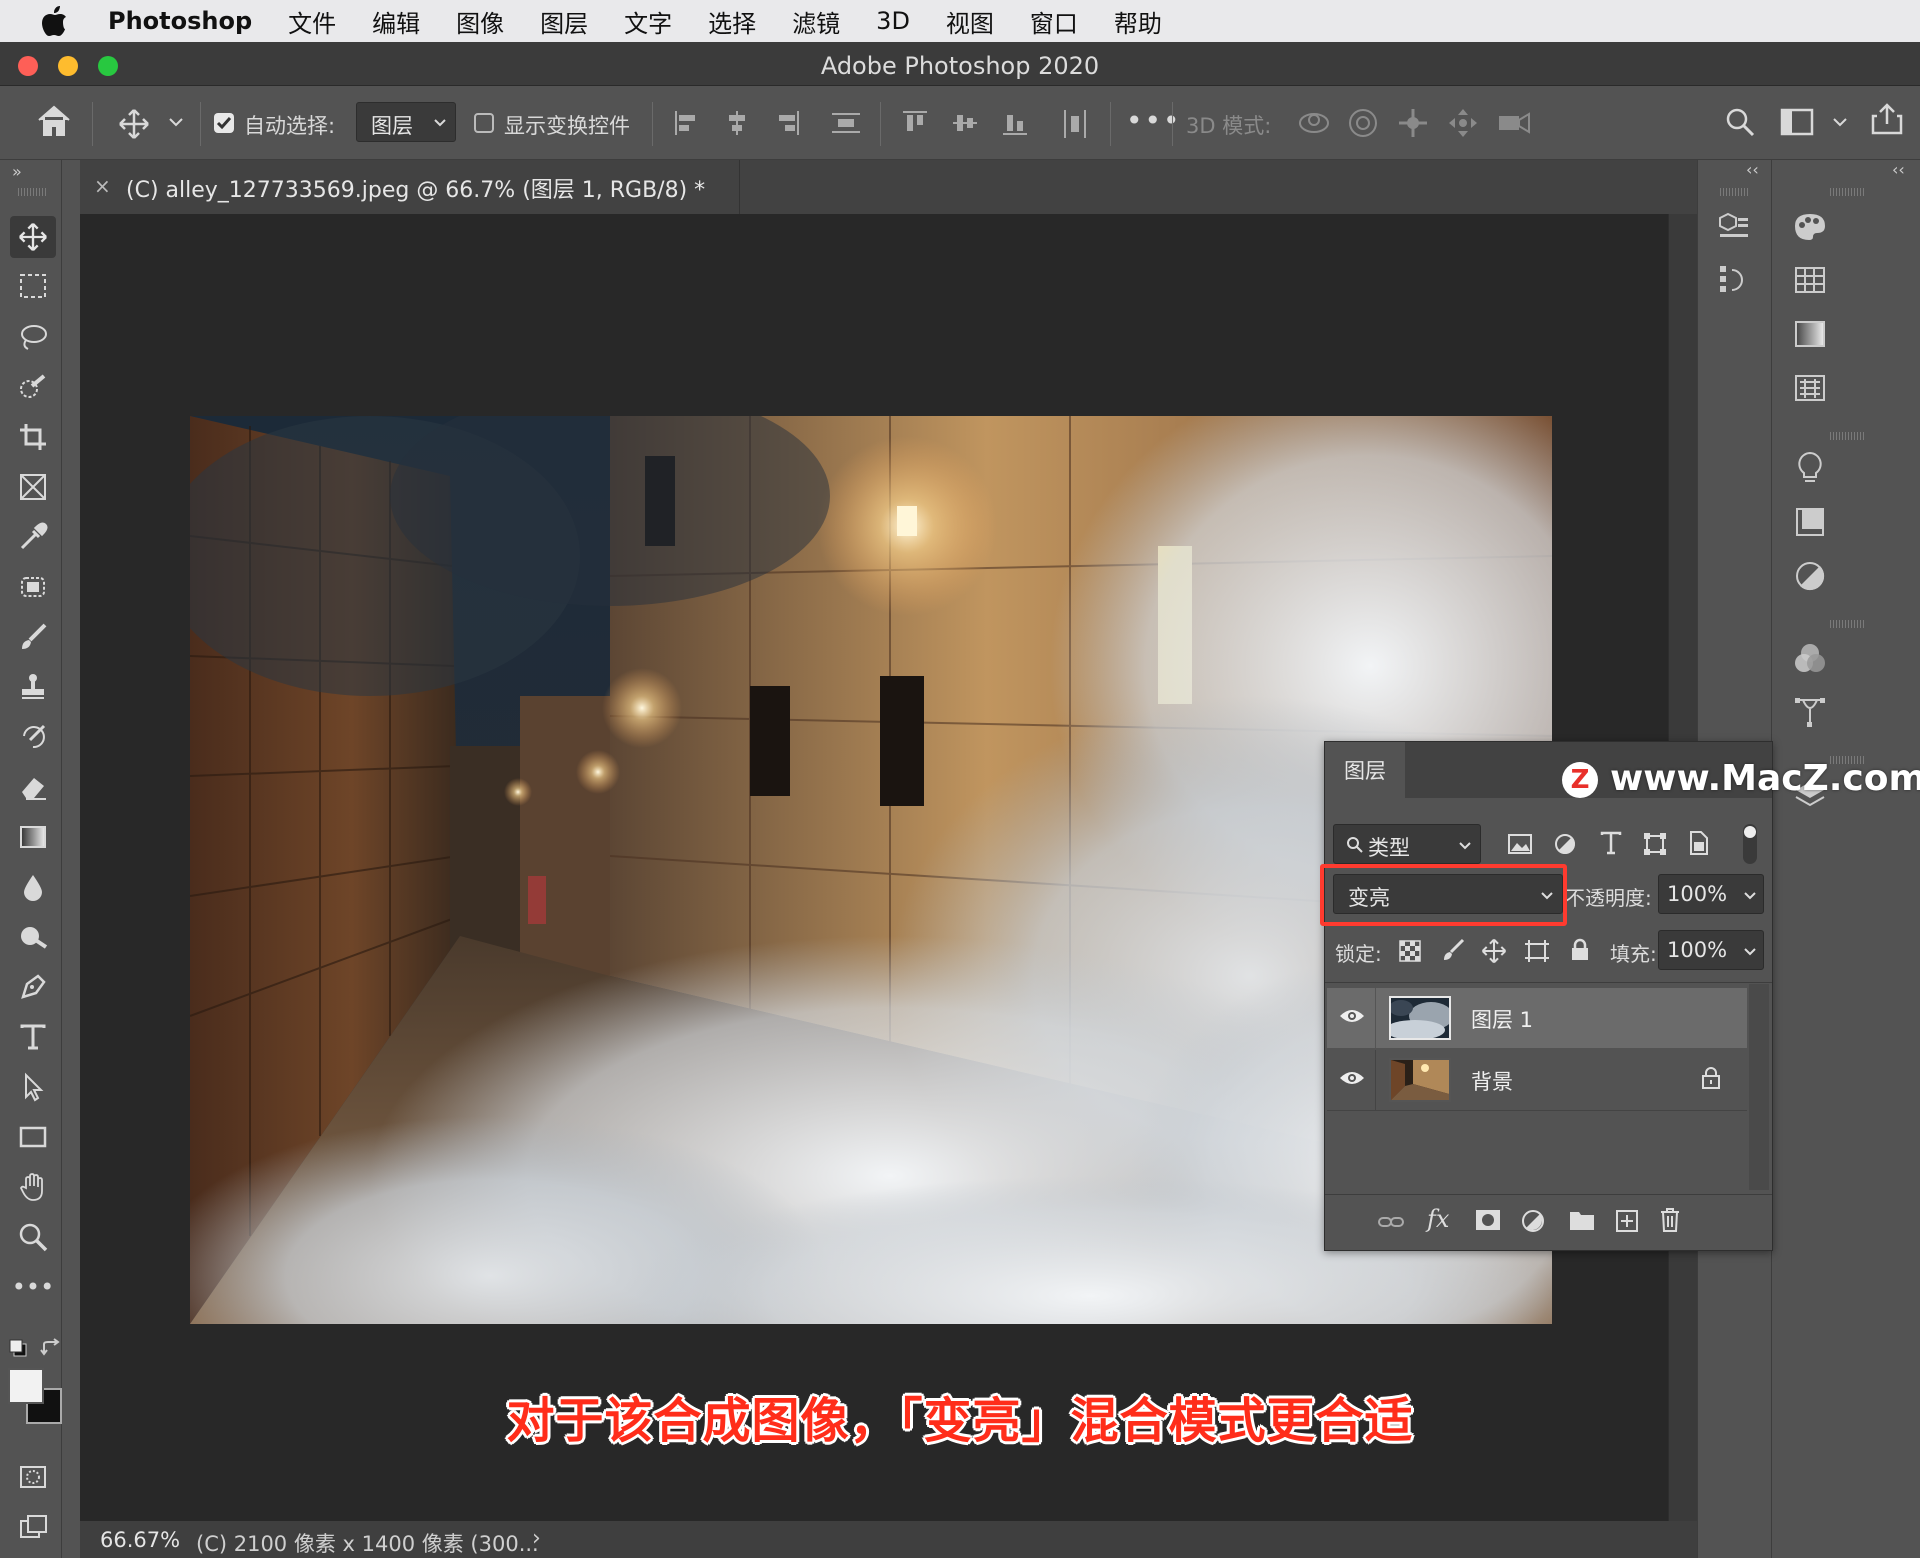 This screenshot has height=1558, width=1920. I want to click on auto-select-dropdown: 图层, so click(406, 122).